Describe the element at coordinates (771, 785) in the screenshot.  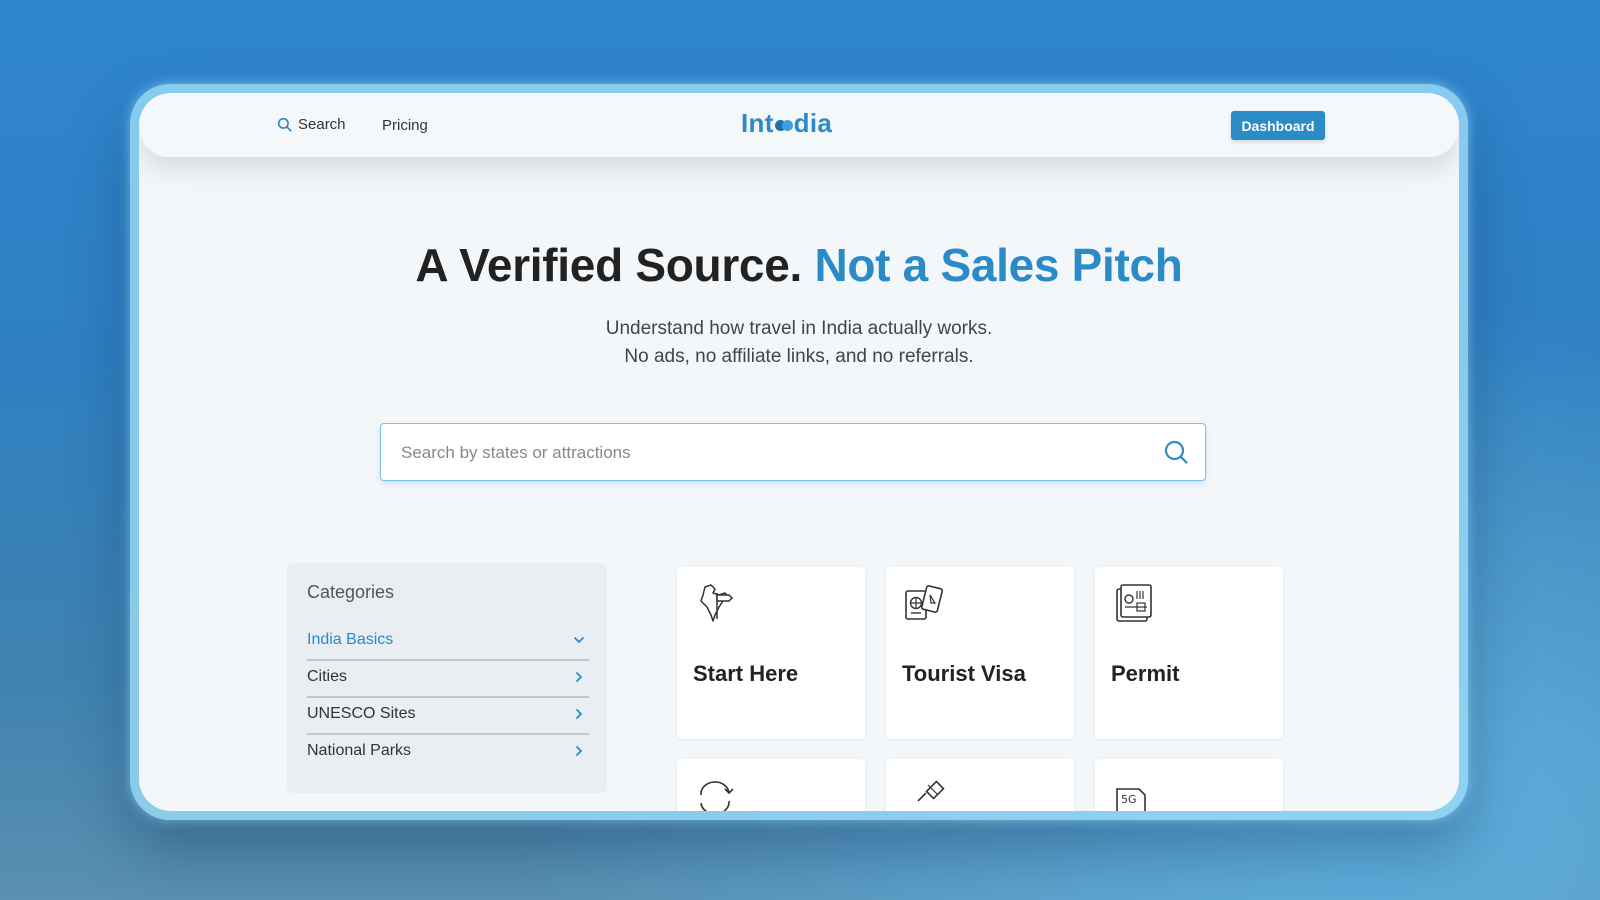
I see `card-currency` at that location.